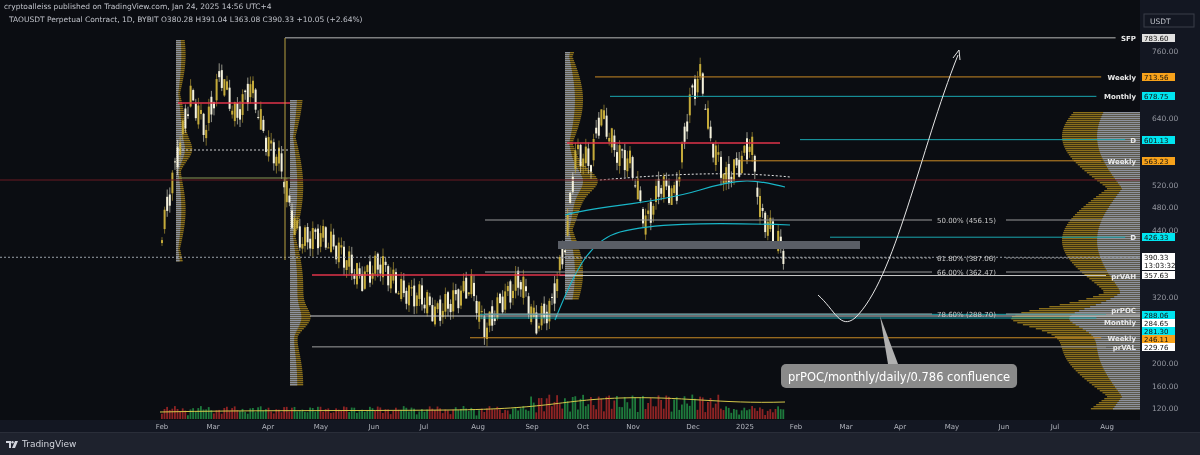 Image resolution: width=1200 pixels, height=455 pixels. What do you see at coordinates (899, 376) in the screenshot?
I see `callout-label: prPOC/monthly/daily/0.786 confluence` at bounding box center [899, 376].